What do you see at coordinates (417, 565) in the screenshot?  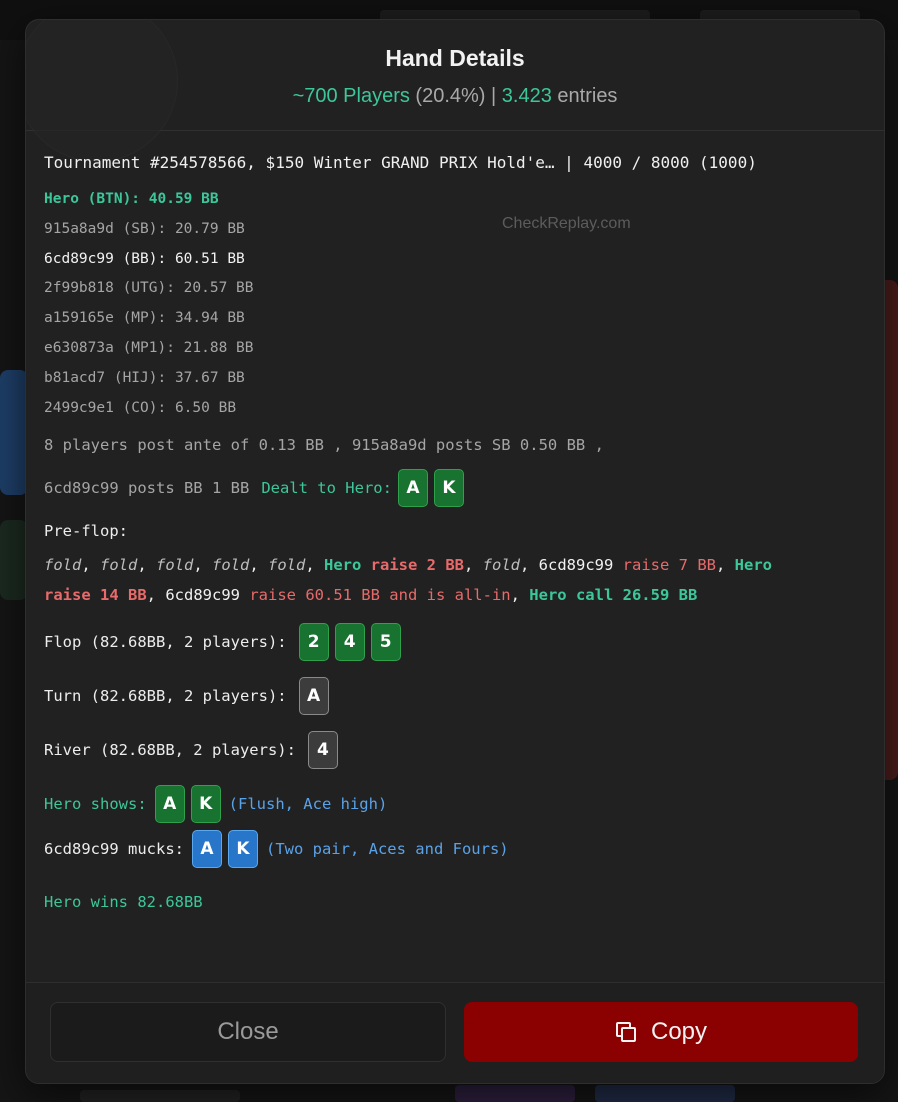 I see `action-hero-raise: raise 2 BB` at bounding box center [417, 565].